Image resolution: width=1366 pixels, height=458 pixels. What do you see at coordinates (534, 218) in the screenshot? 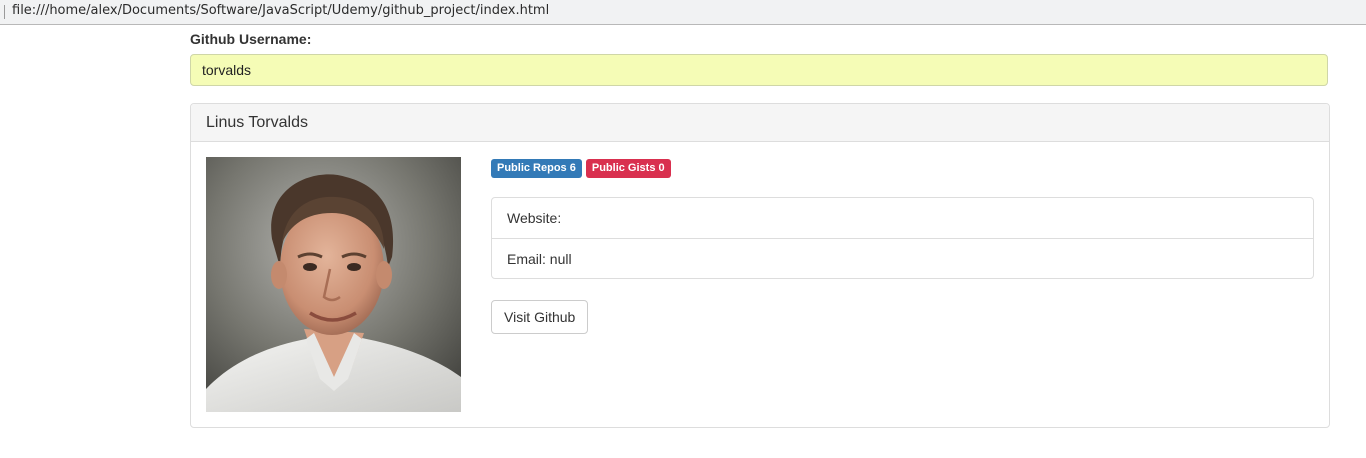
I see `website-item: Website:` at bounding box center [534, 218].